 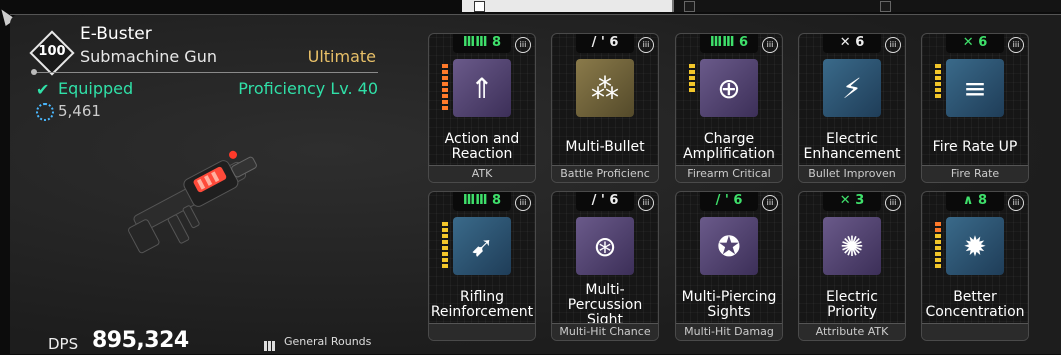 I want to click on check-icon: ✔, so click(x=43, y=89).